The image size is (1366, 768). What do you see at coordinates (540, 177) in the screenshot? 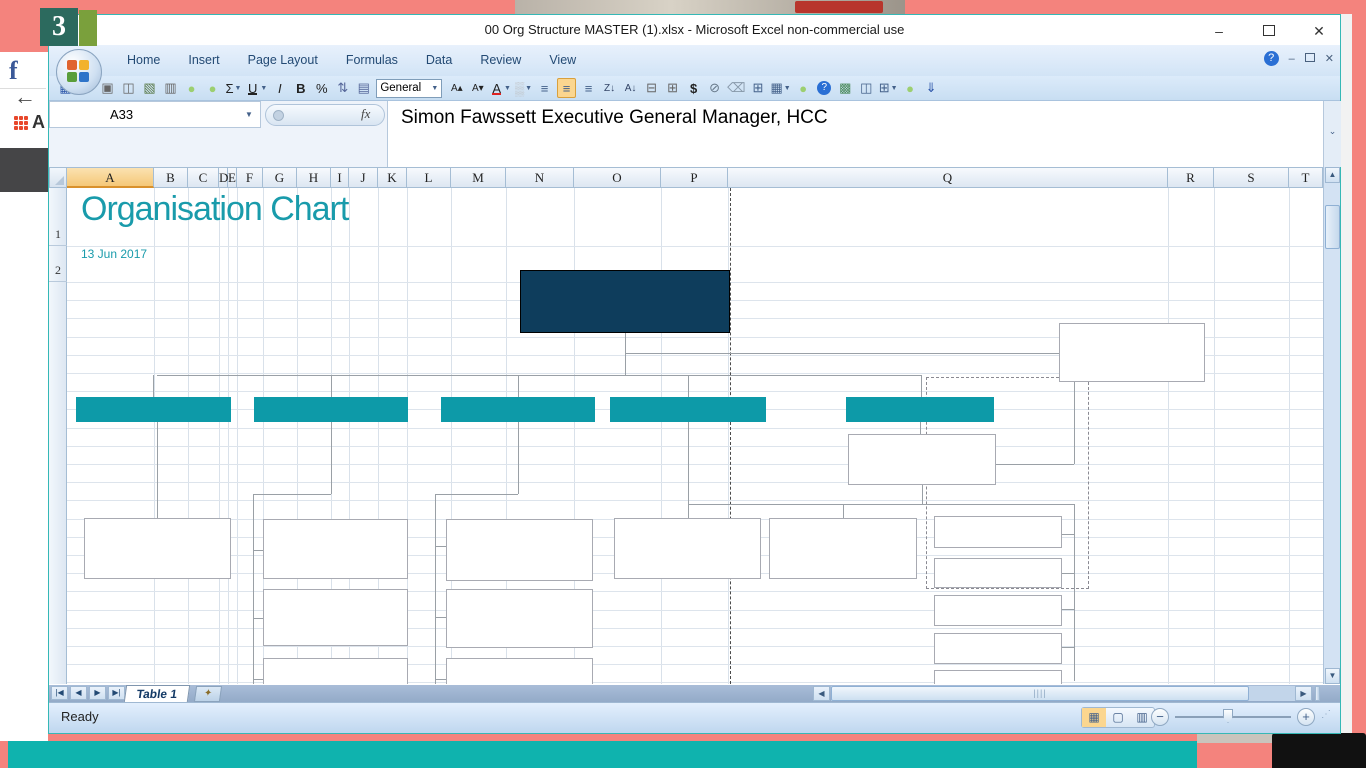
I see `column-header-n: N` at bounding box center [540, 177].